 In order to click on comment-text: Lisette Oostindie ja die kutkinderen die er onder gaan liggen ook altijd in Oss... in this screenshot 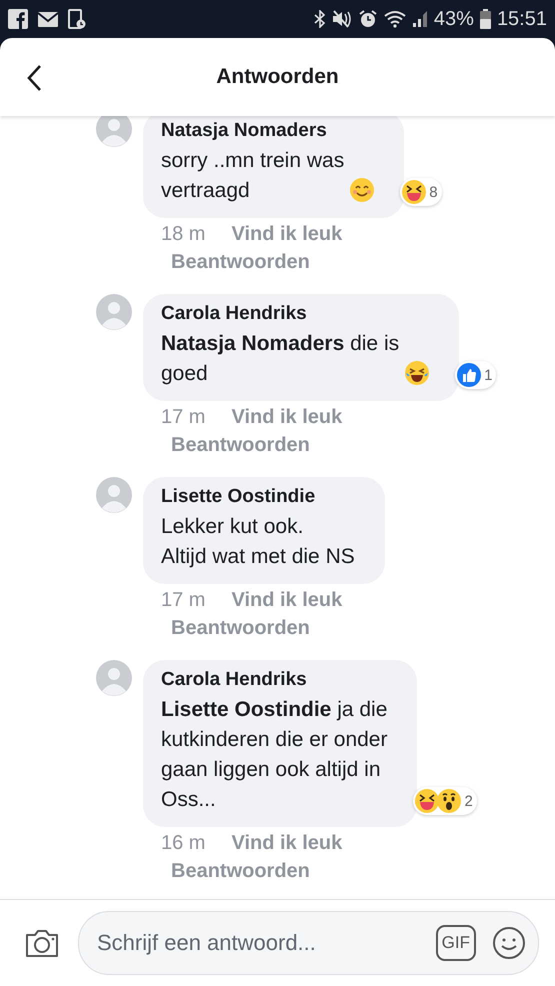, I will do `click(274, 755)`.